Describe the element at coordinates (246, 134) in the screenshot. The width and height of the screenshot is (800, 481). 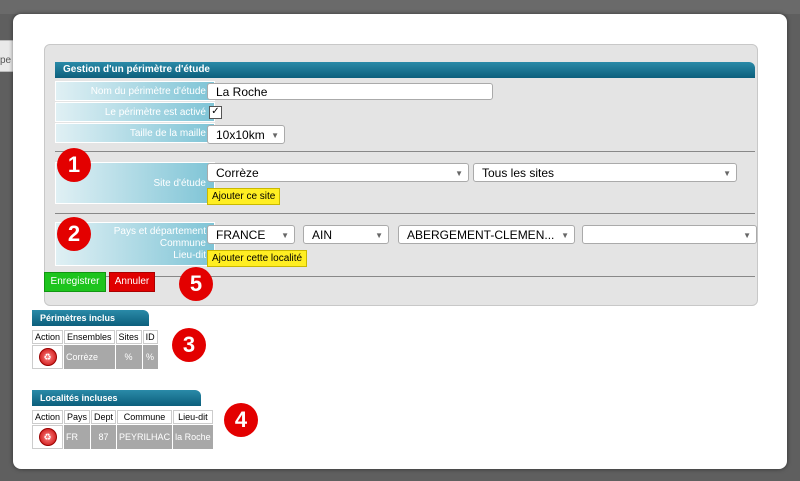
I see `mesh-select: 10x10km ▼` at that location.